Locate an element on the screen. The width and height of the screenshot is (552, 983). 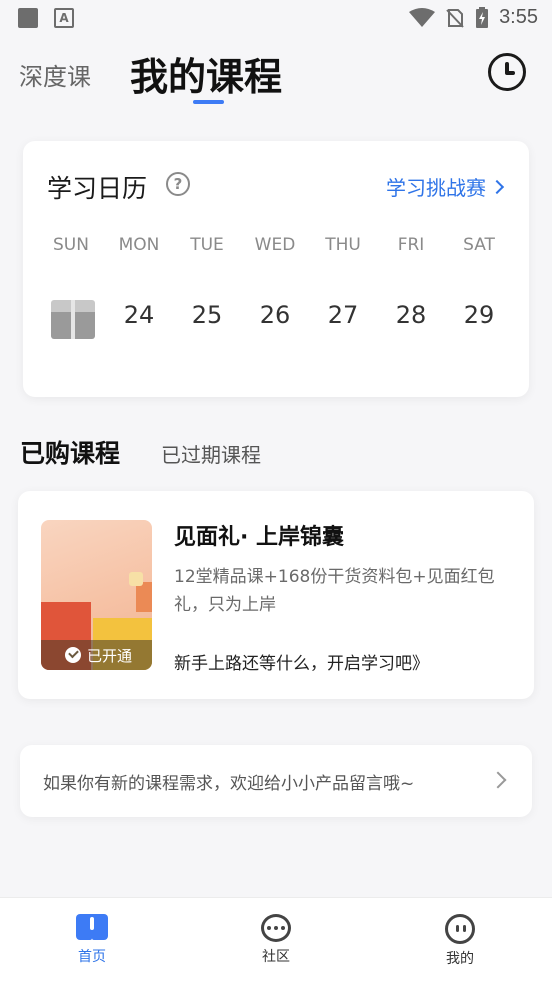
clock-hand-horizontal is located at coordinates (510, 73).